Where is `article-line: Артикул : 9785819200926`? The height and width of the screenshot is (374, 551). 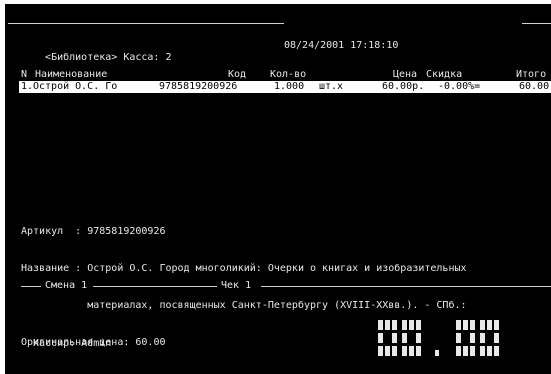
article-line: Артикул : 9785819200926 is located at coordinates (93, 231).